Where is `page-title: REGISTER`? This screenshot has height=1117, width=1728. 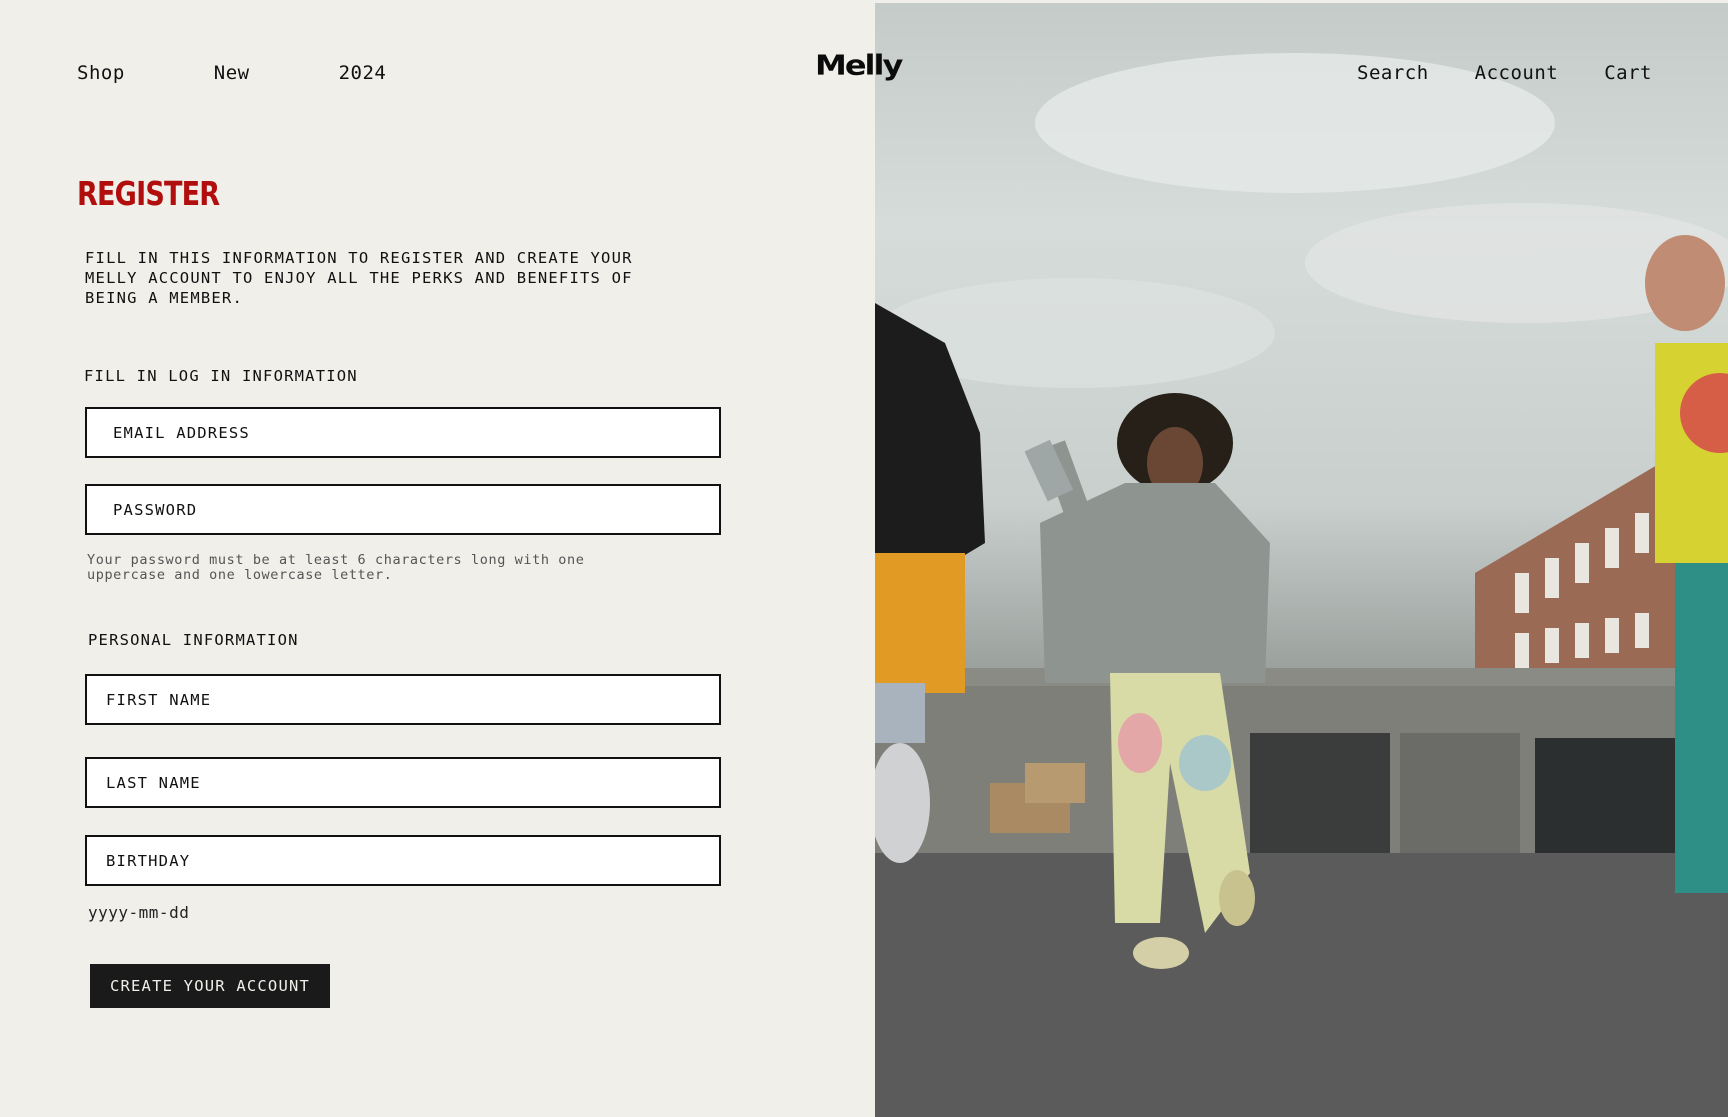 page-title: REGISTER is located at coordinates (148, 193).